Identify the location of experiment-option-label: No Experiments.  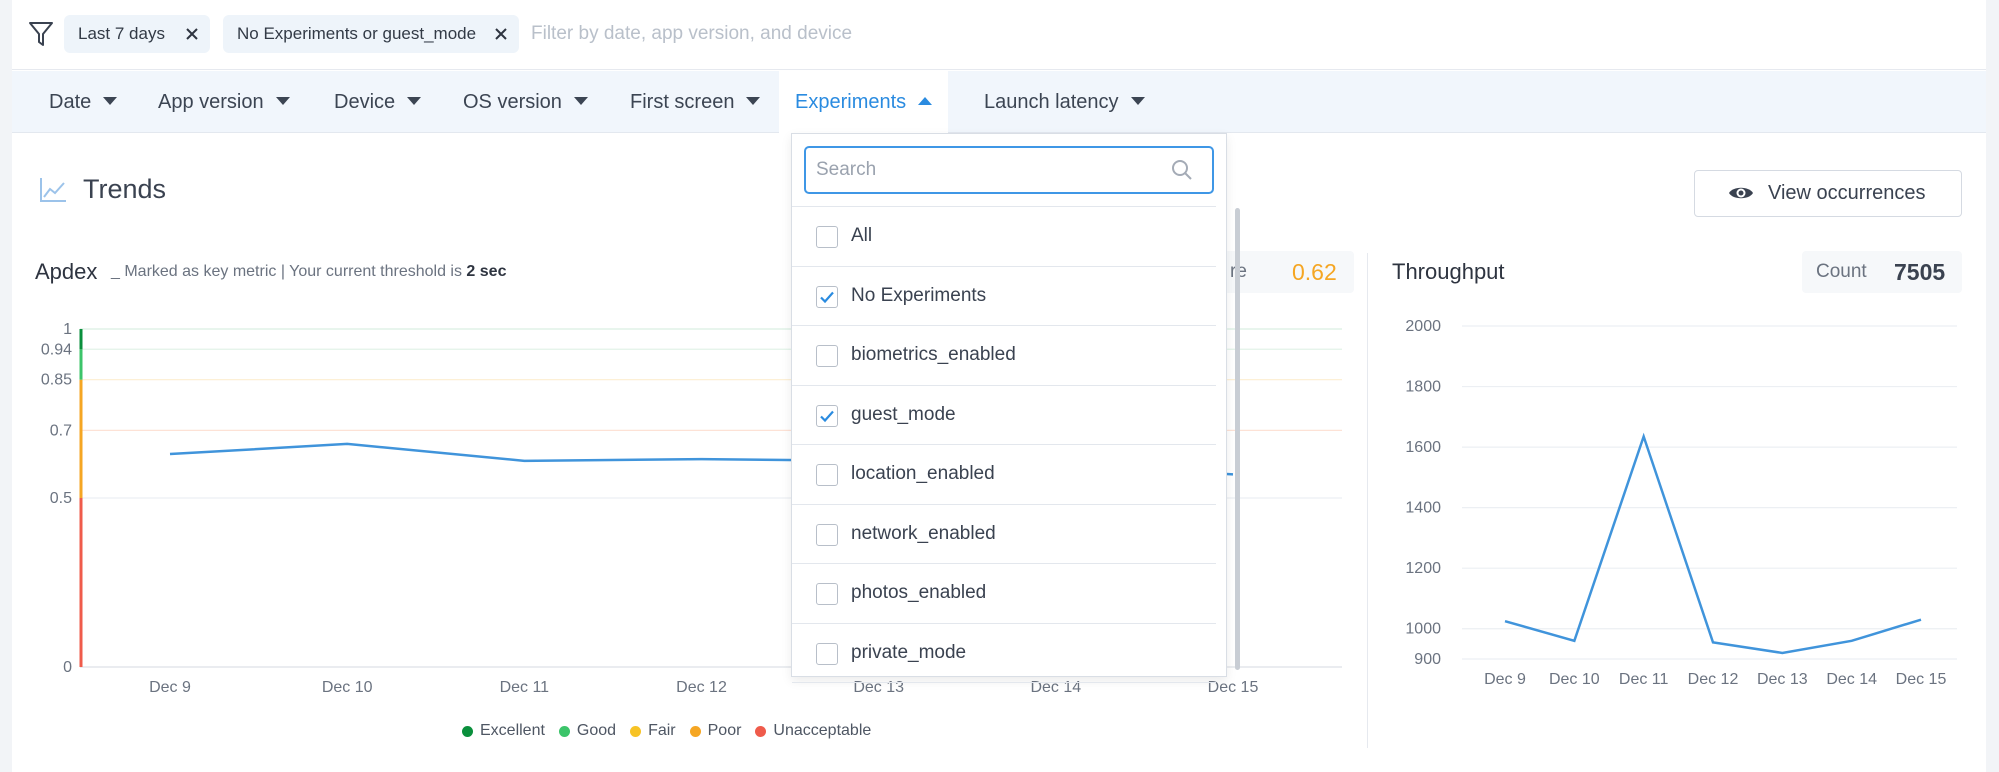
(919, 295).